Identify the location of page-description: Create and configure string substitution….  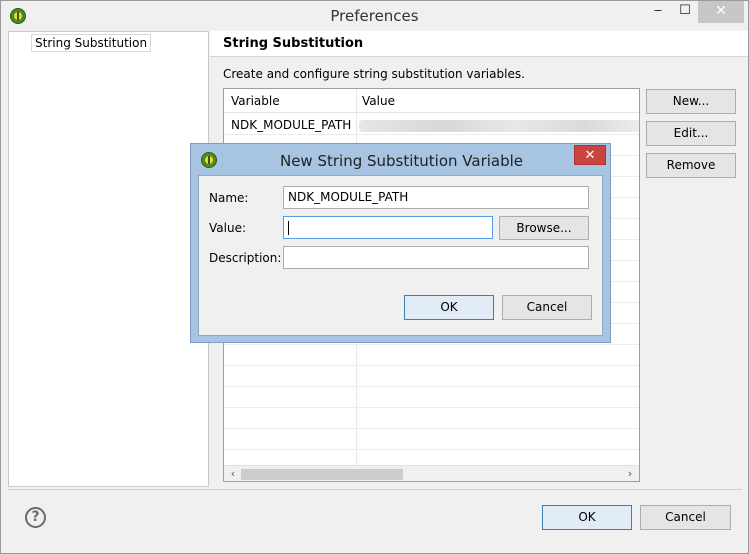
(374, 74).